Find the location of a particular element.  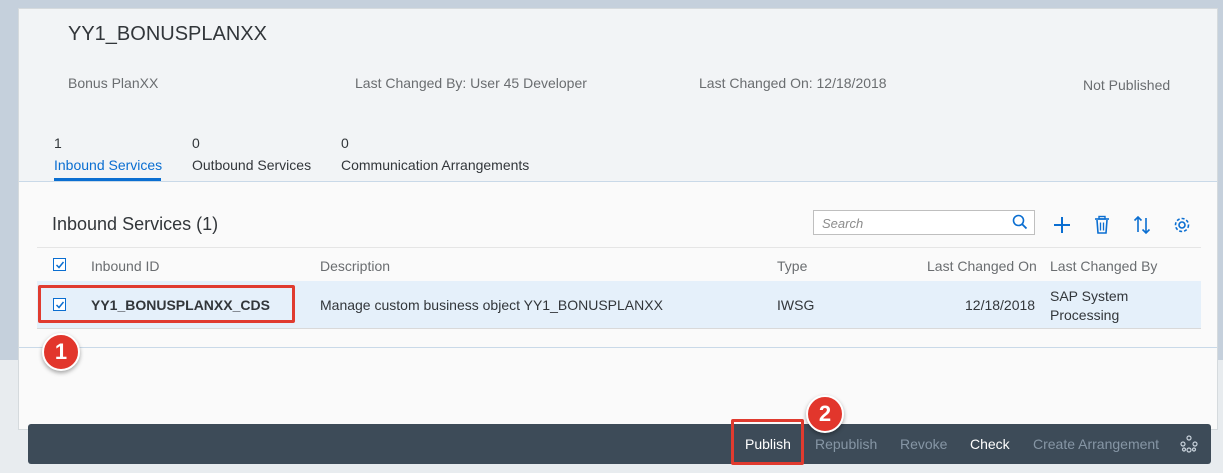

cell-type: IWSG is located at coordinates (796, 305).